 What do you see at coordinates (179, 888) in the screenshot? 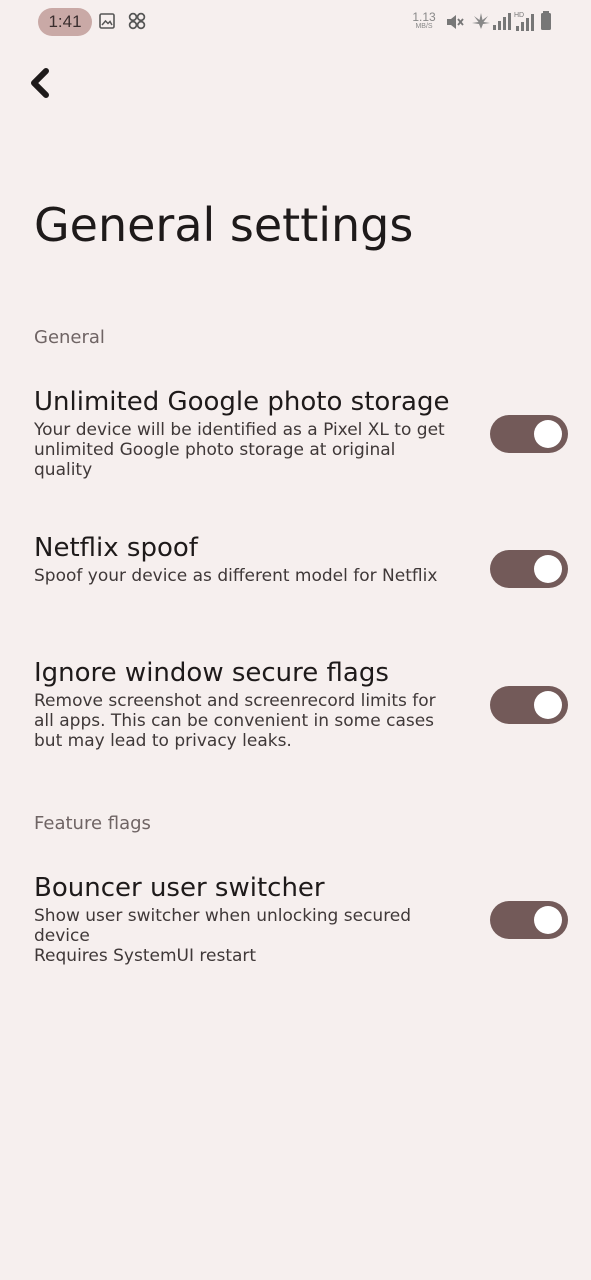
I see `setting-title: Bouncer user switcher` at bounding box center [179, 888].